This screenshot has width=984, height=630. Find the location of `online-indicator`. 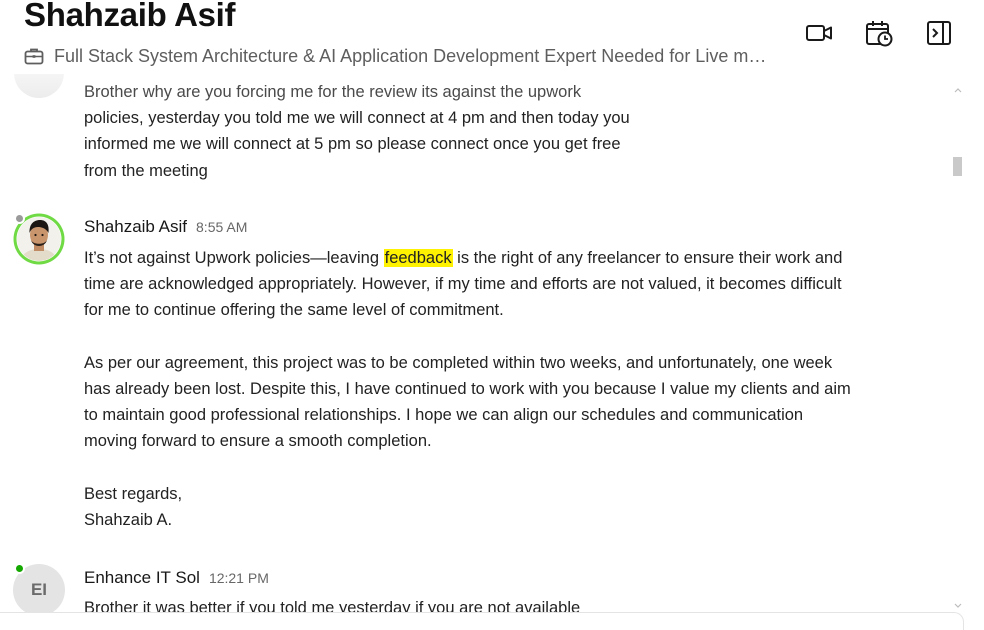

online-indicator is located at coordinates (19, 568).